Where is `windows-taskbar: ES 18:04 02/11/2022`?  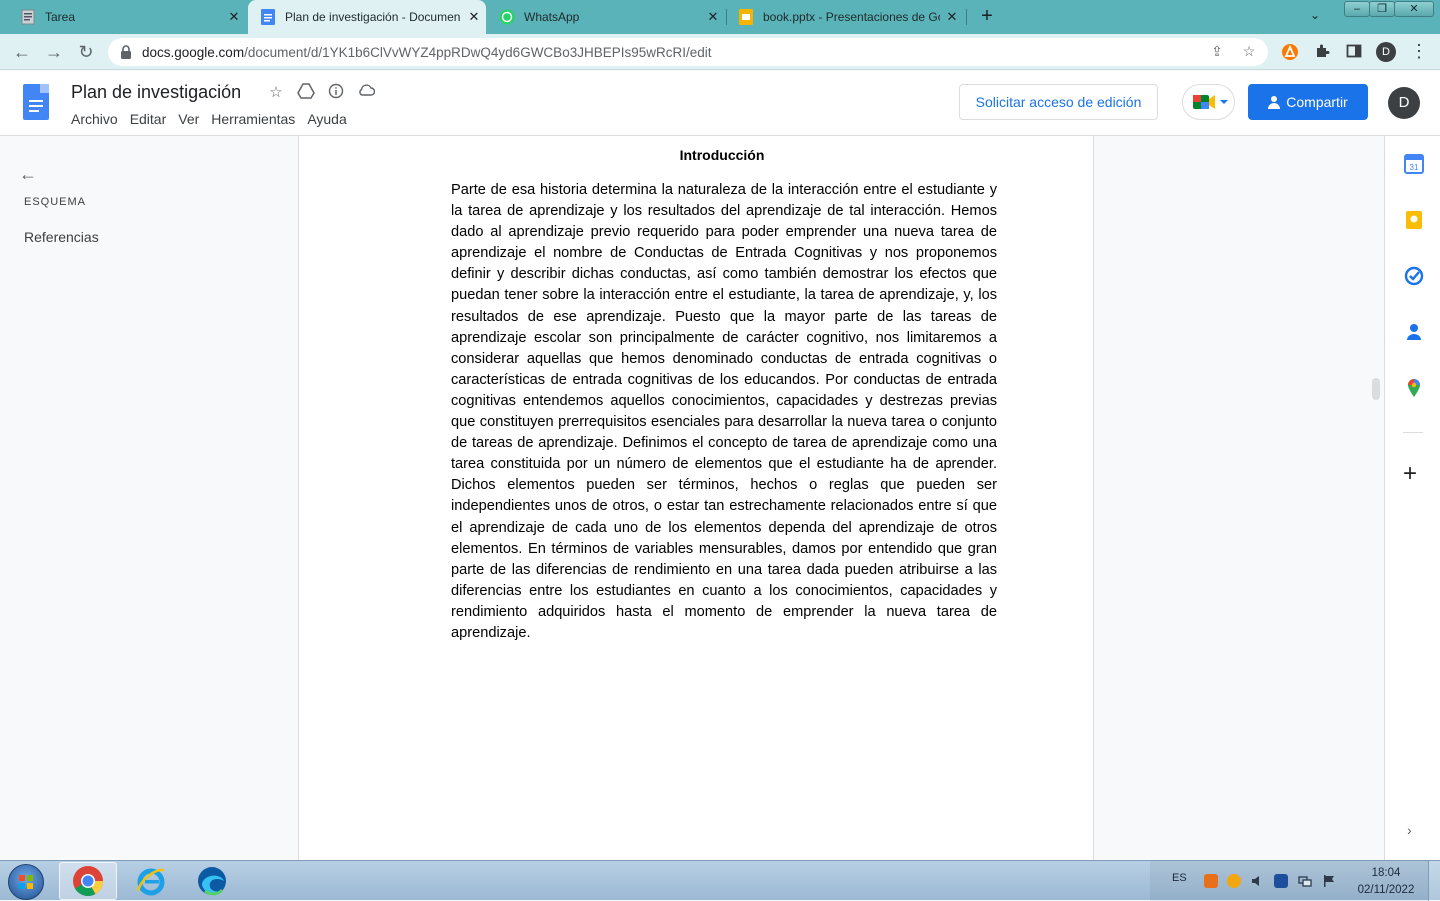
windows-taskbar: ES 18:04 02/11/2022 is located at coordinates (720, 880).